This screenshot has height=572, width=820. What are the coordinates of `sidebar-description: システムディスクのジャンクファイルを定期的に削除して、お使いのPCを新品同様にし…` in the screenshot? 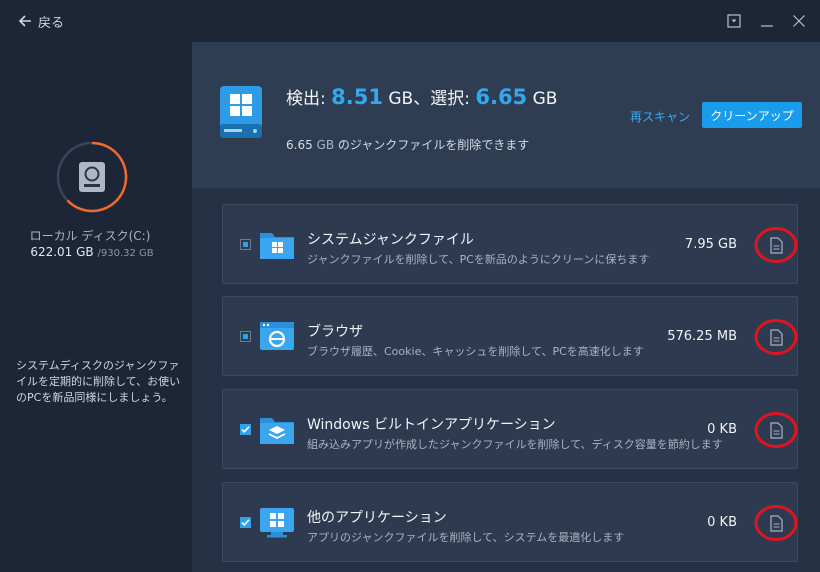 It's located at (98, 381).